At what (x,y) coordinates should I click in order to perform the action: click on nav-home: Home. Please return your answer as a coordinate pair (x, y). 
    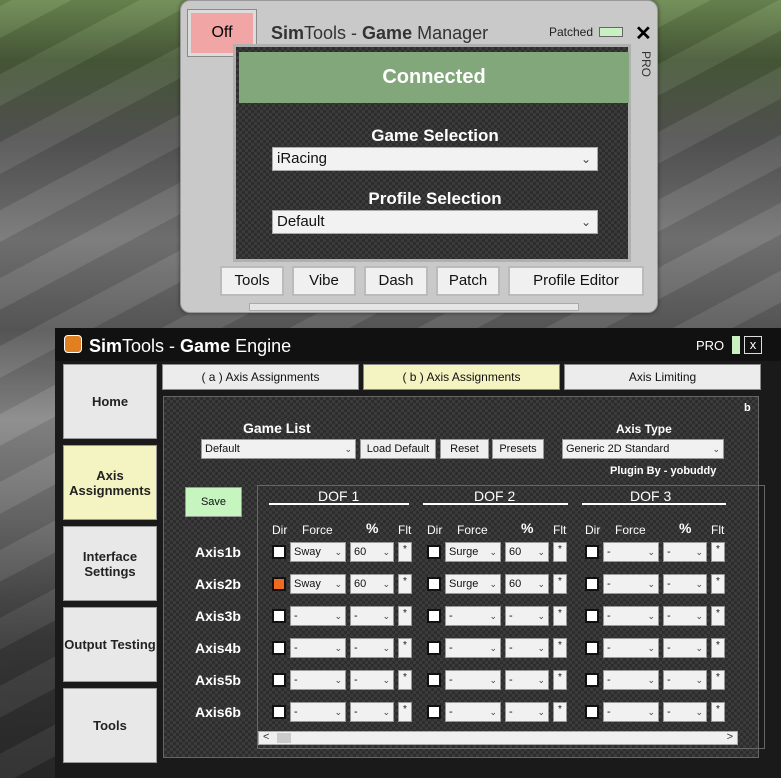
    Looking at the image, I should click on (110, 401).